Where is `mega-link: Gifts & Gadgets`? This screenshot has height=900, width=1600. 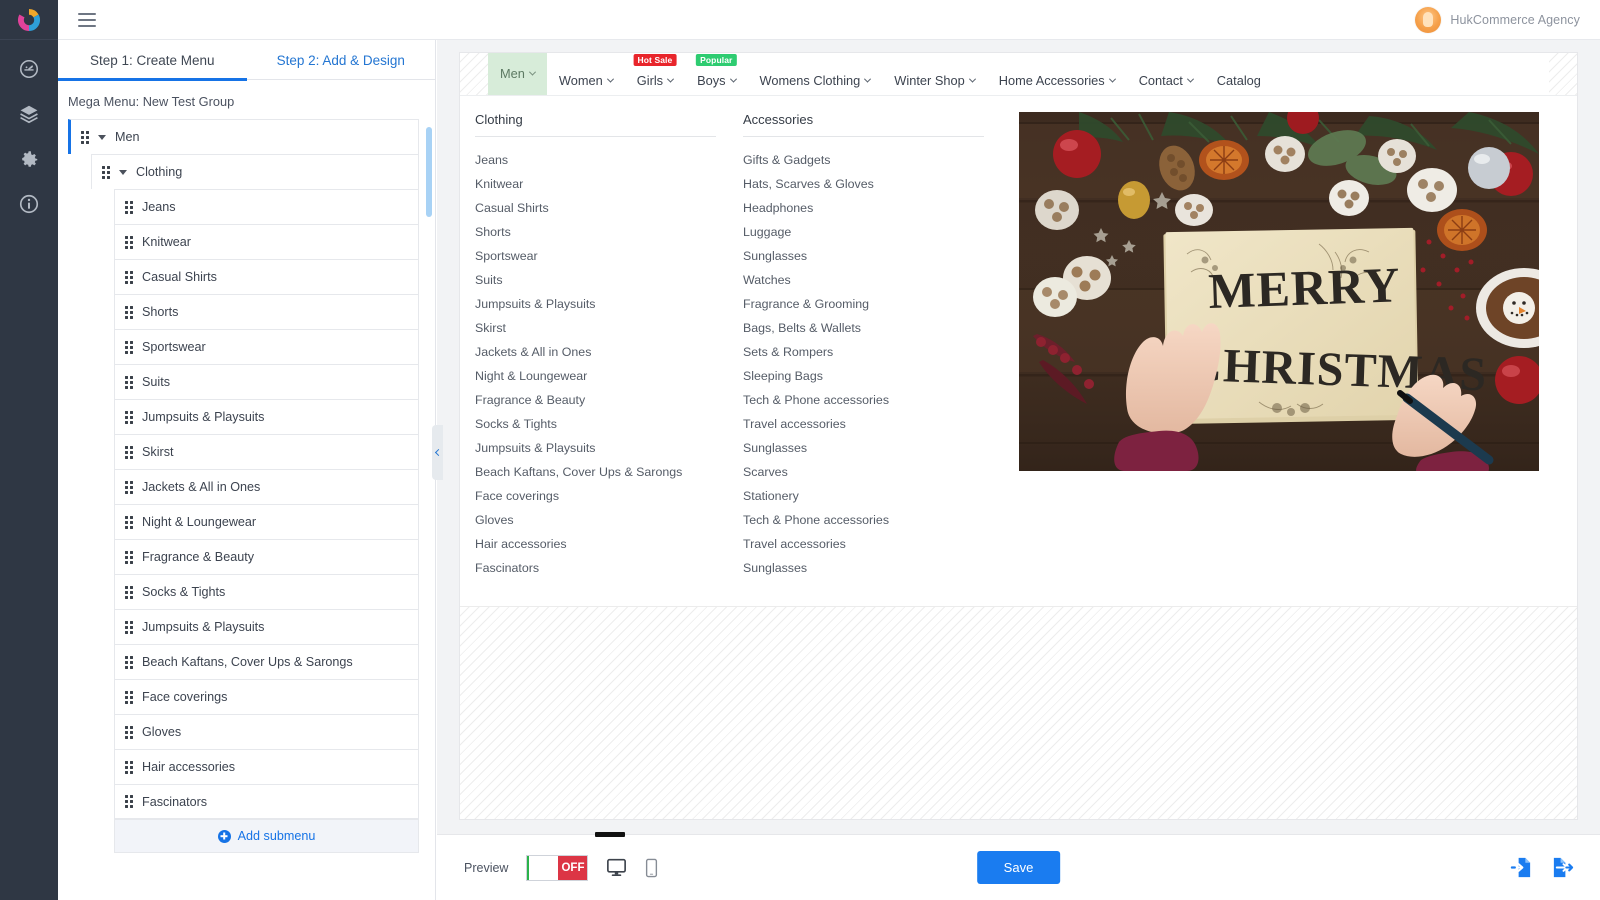 mega-link: Gifts & Gadgets is located at coordinates (869, 160).